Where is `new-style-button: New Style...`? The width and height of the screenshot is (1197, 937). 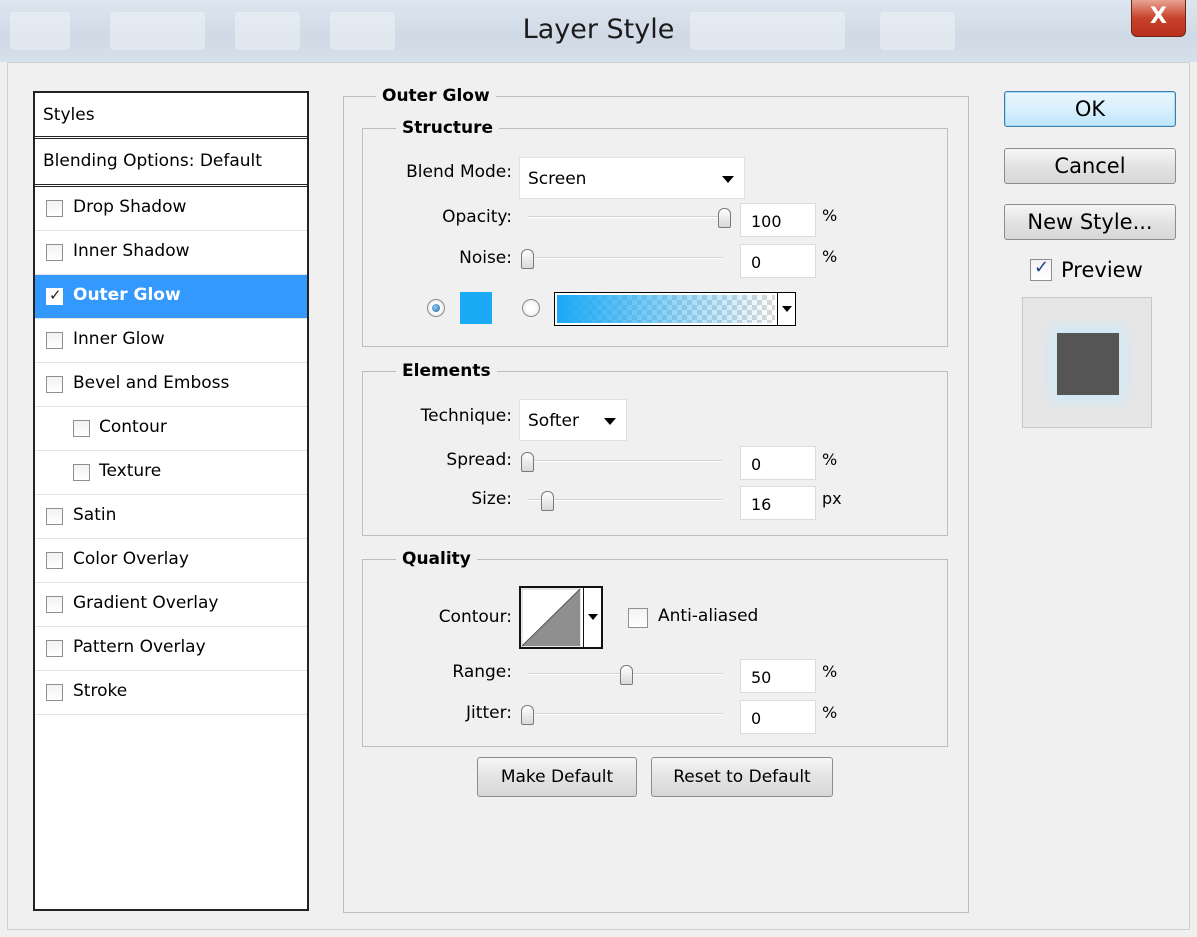 new-style-button: New Style... is located at coordinates (1090, 222).